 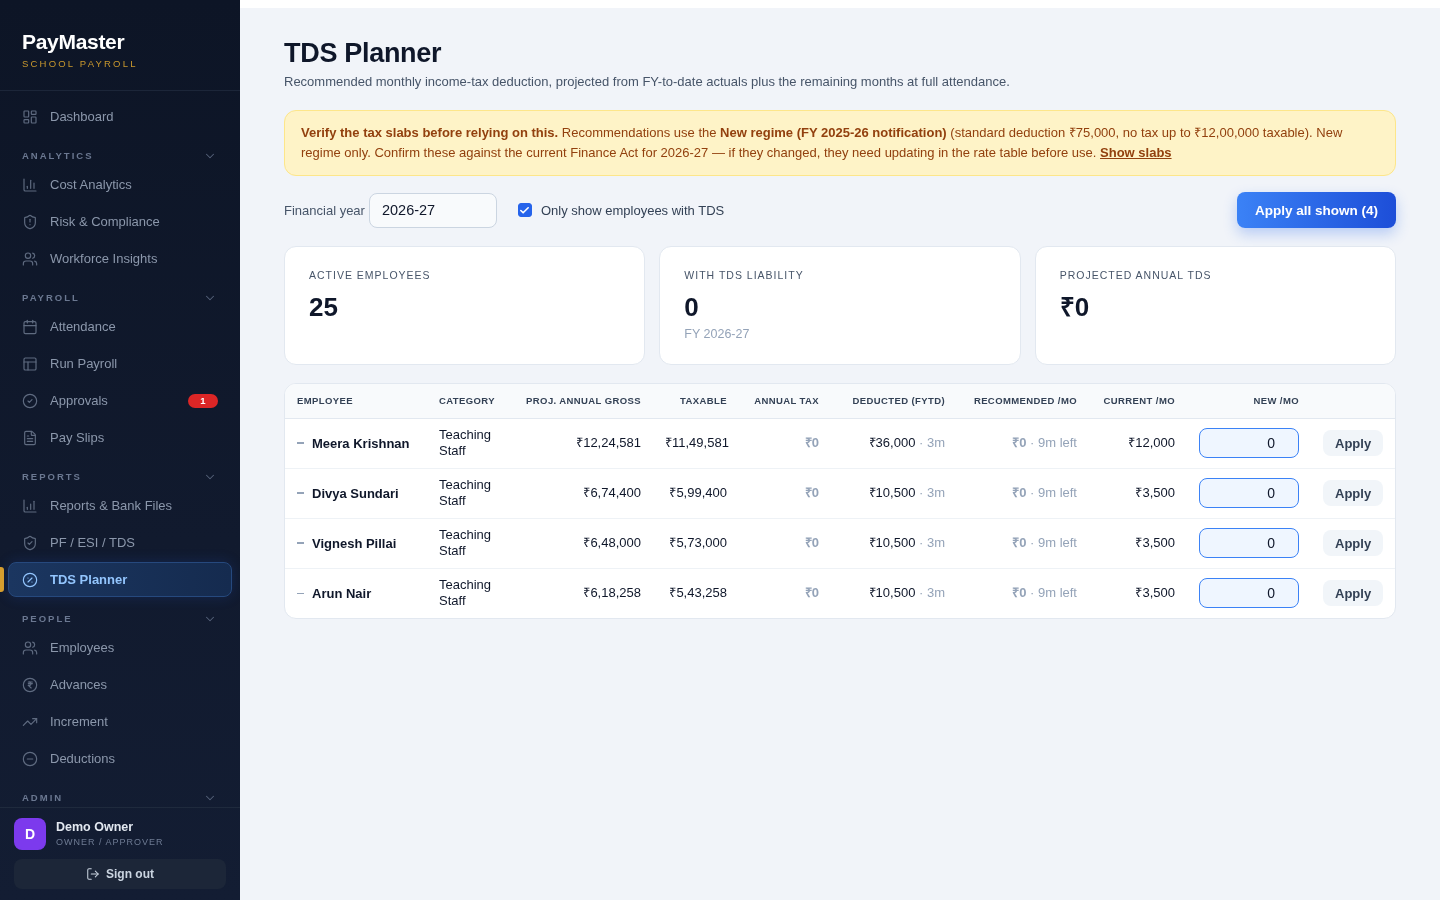 What do you see at coordinates (120, 184) in the screenshot?
I see `nav-item: Cost Analytics` at bounding box center [120, 184].